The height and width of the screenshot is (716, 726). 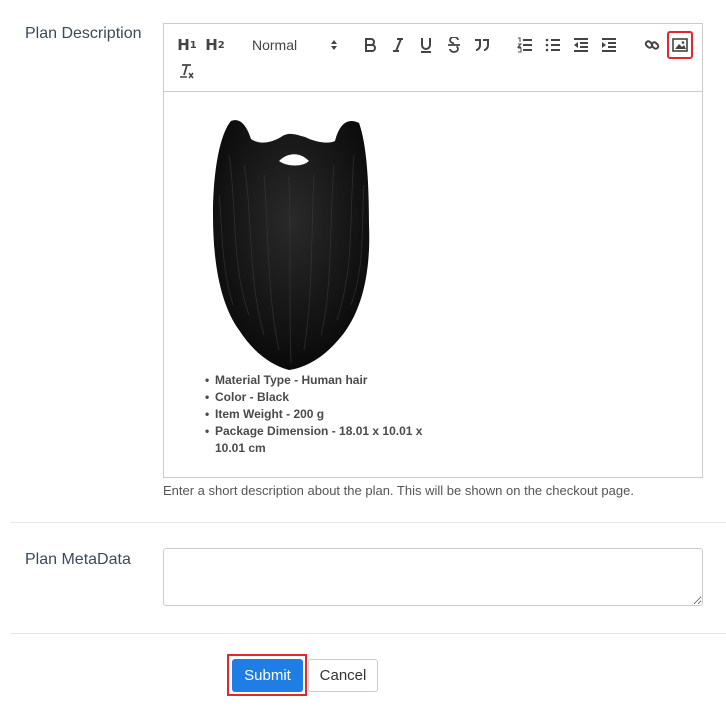 I want to click on h1-label: H, so click(x=183, y=45).